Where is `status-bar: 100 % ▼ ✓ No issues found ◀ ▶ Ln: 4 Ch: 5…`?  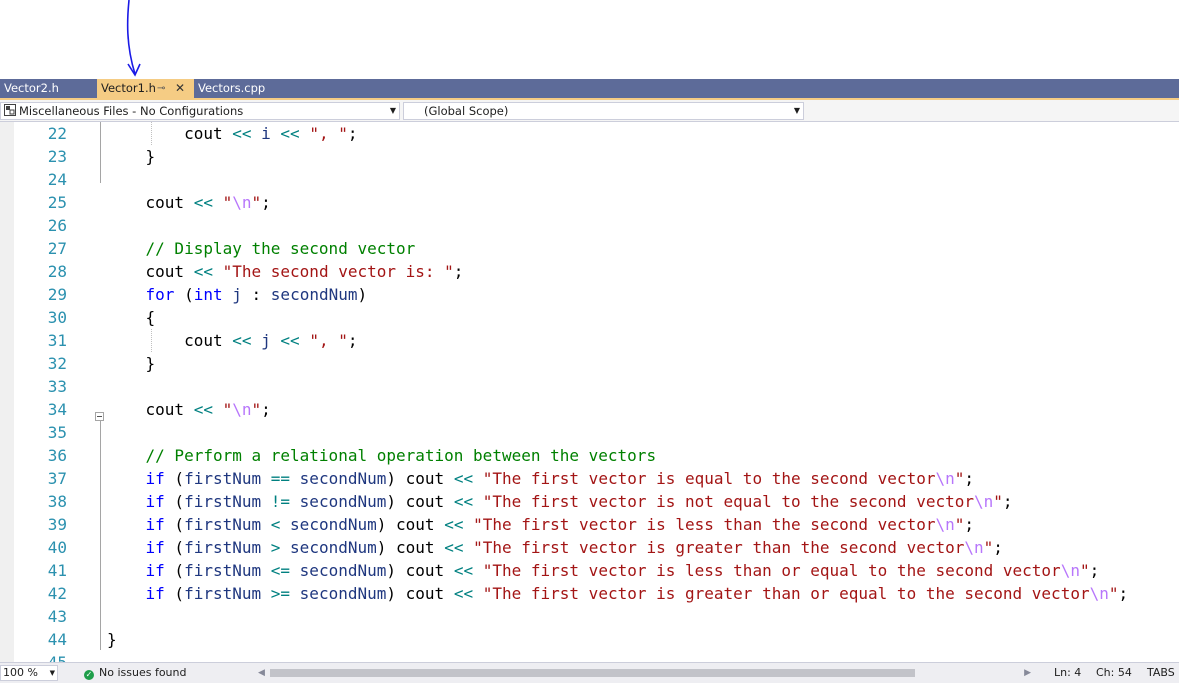
status-bar: 100 % ▼ ✓ No issues found ◀ ▶ Ln: 4 Ch: 5… is located at coordinates (589, 672).